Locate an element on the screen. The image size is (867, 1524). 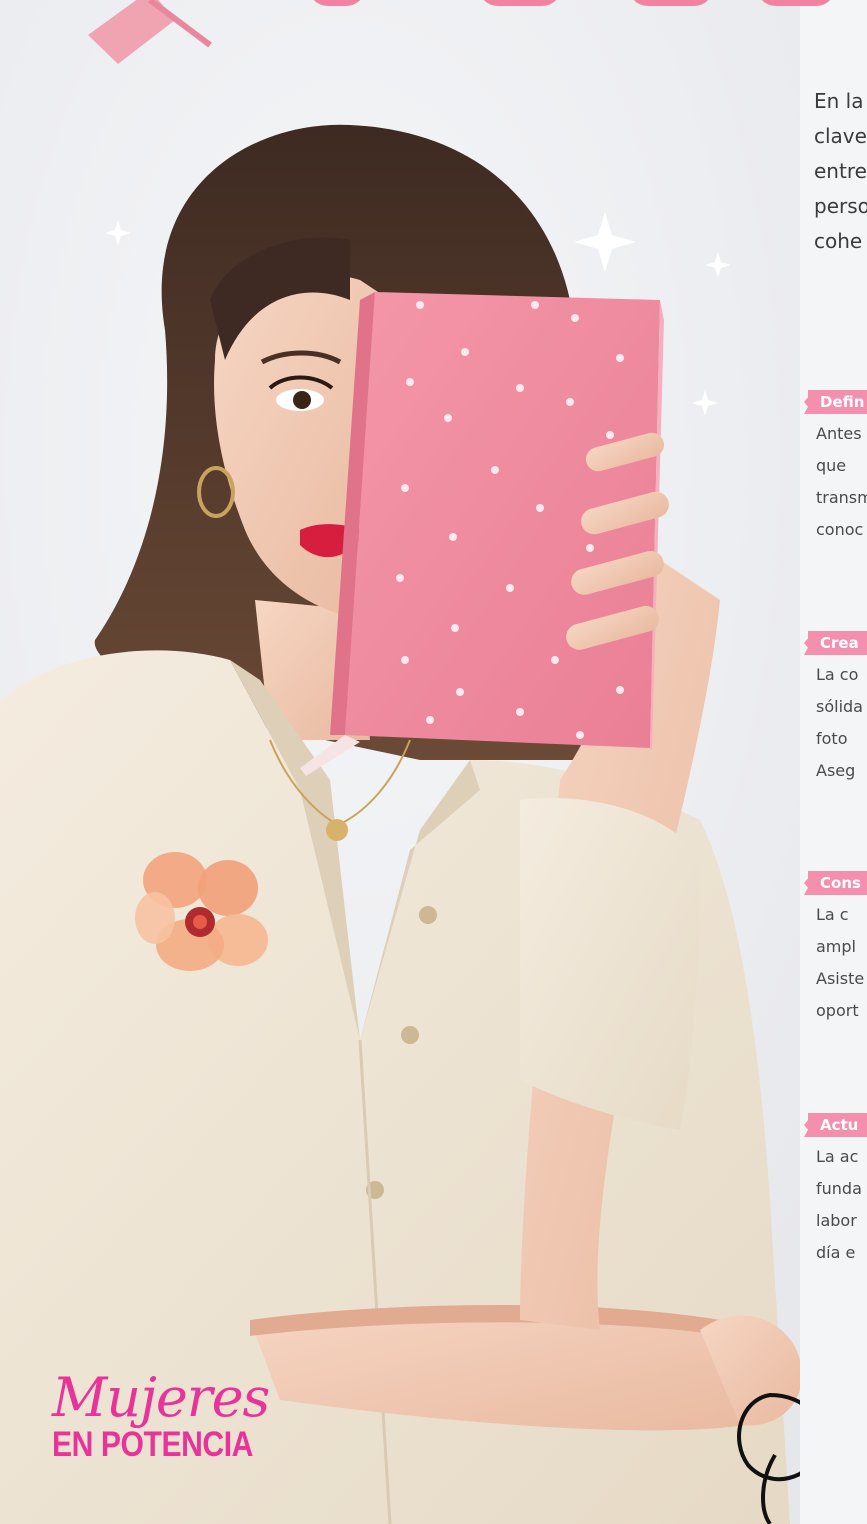
intro-paragraph: En la clave entre perso cohe is located at coordinates (840, 171).